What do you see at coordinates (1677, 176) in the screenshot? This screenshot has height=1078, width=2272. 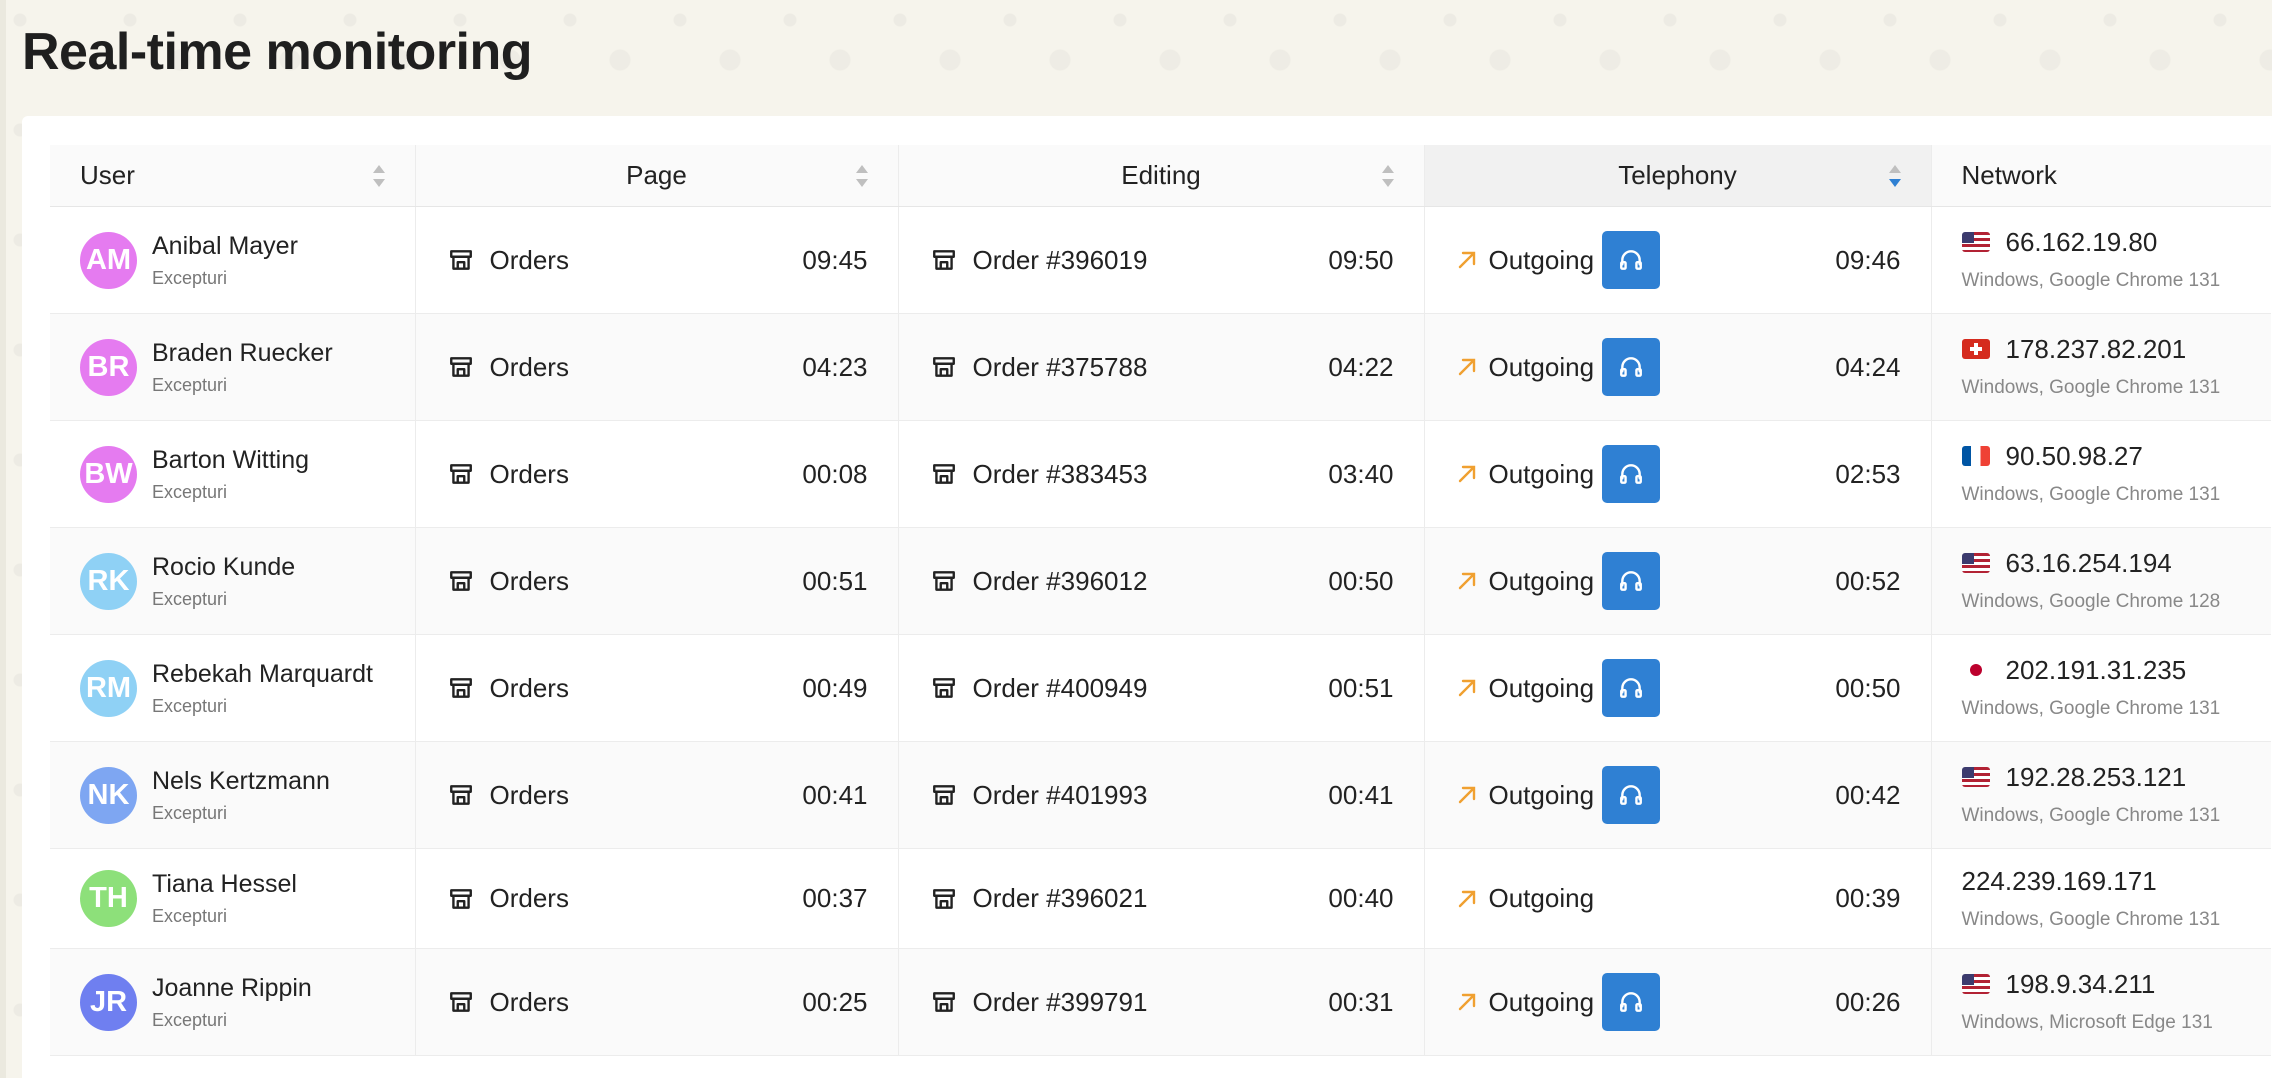 I see `column-header-telephony: Telephony` at bounding box center [1677, 176].